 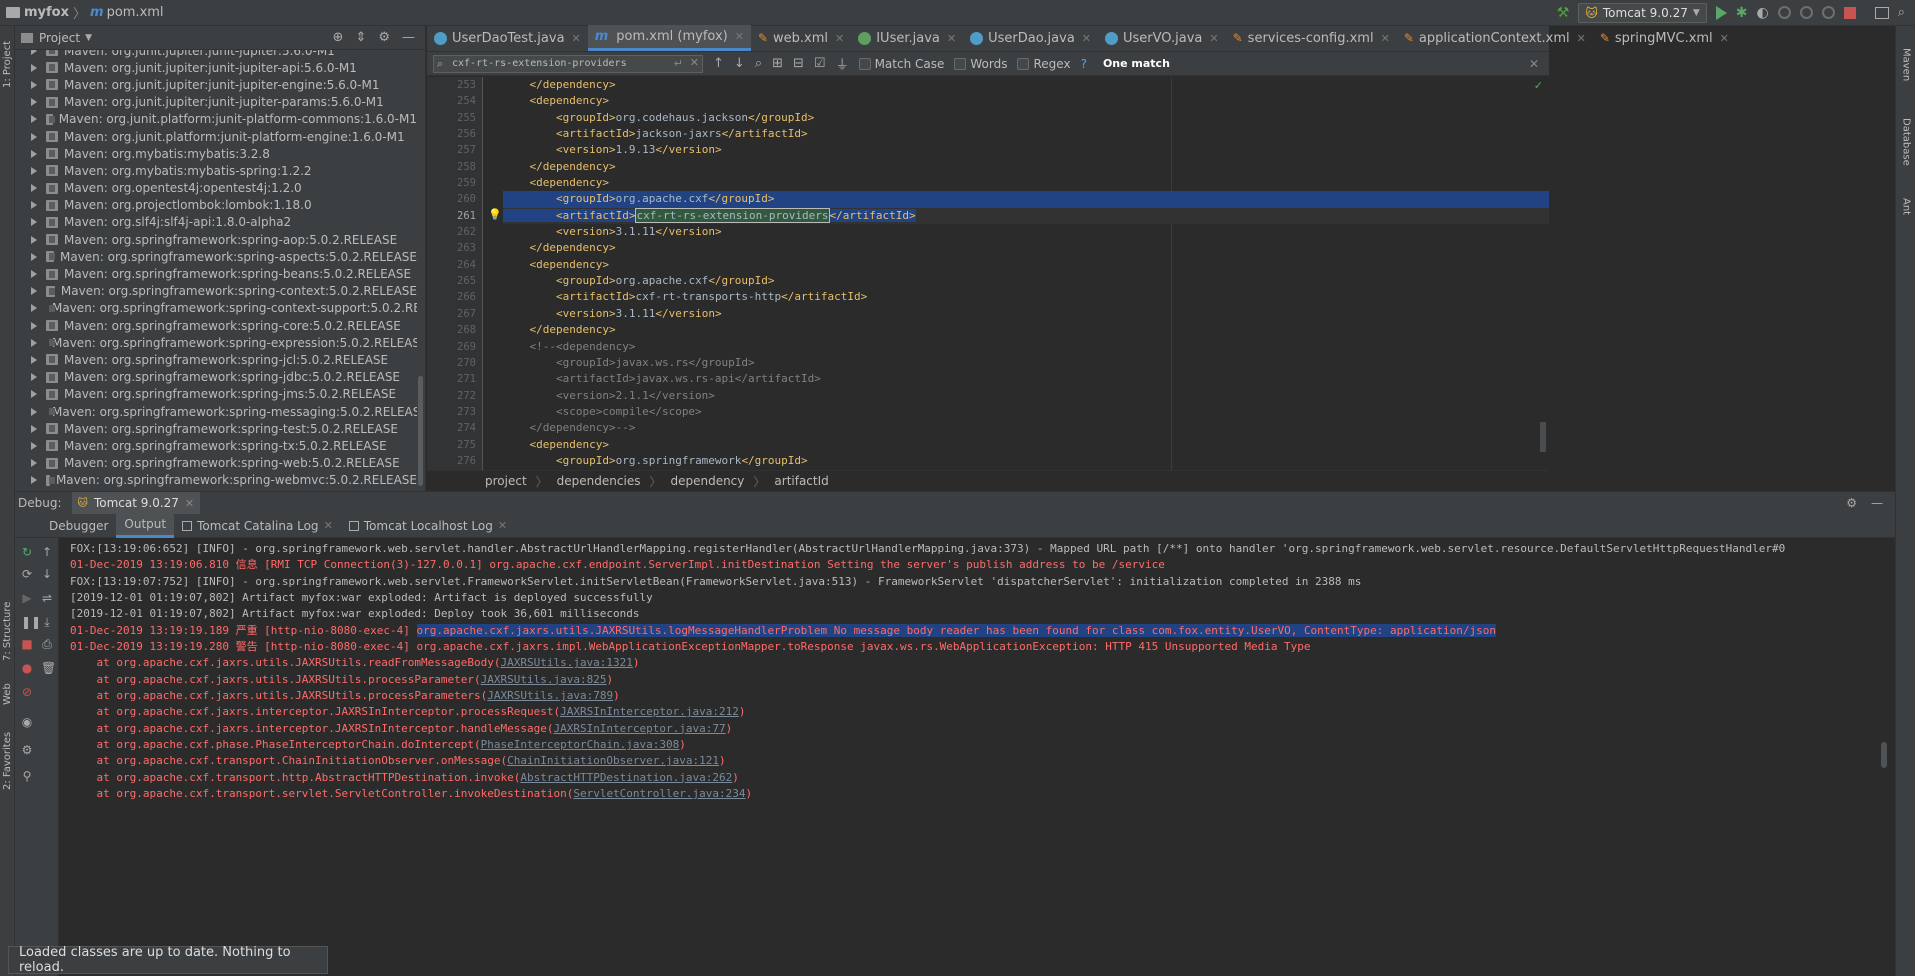 I want to click on line-number: 264, so click(x=454, y=265).